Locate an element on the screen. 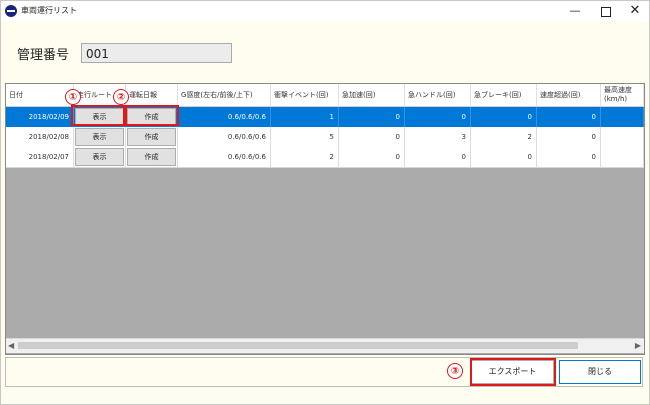 The height and width of the screenshot is (405, 650). scroll-right-icon: ▶ is located at coordinates (638, 345).